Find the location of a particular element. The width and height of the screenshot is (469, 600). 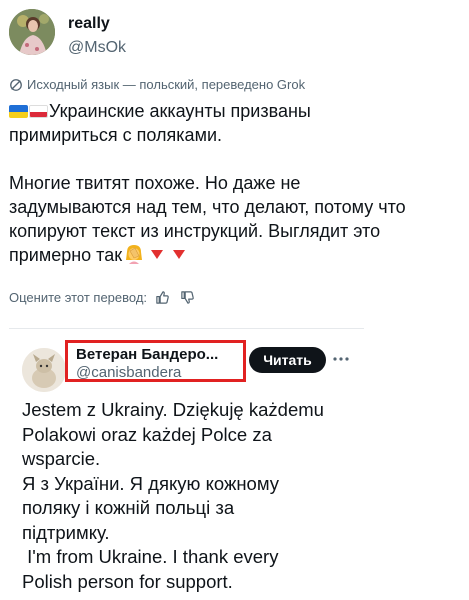

flag-ukraine-icon is located at coordinates (18, 111).